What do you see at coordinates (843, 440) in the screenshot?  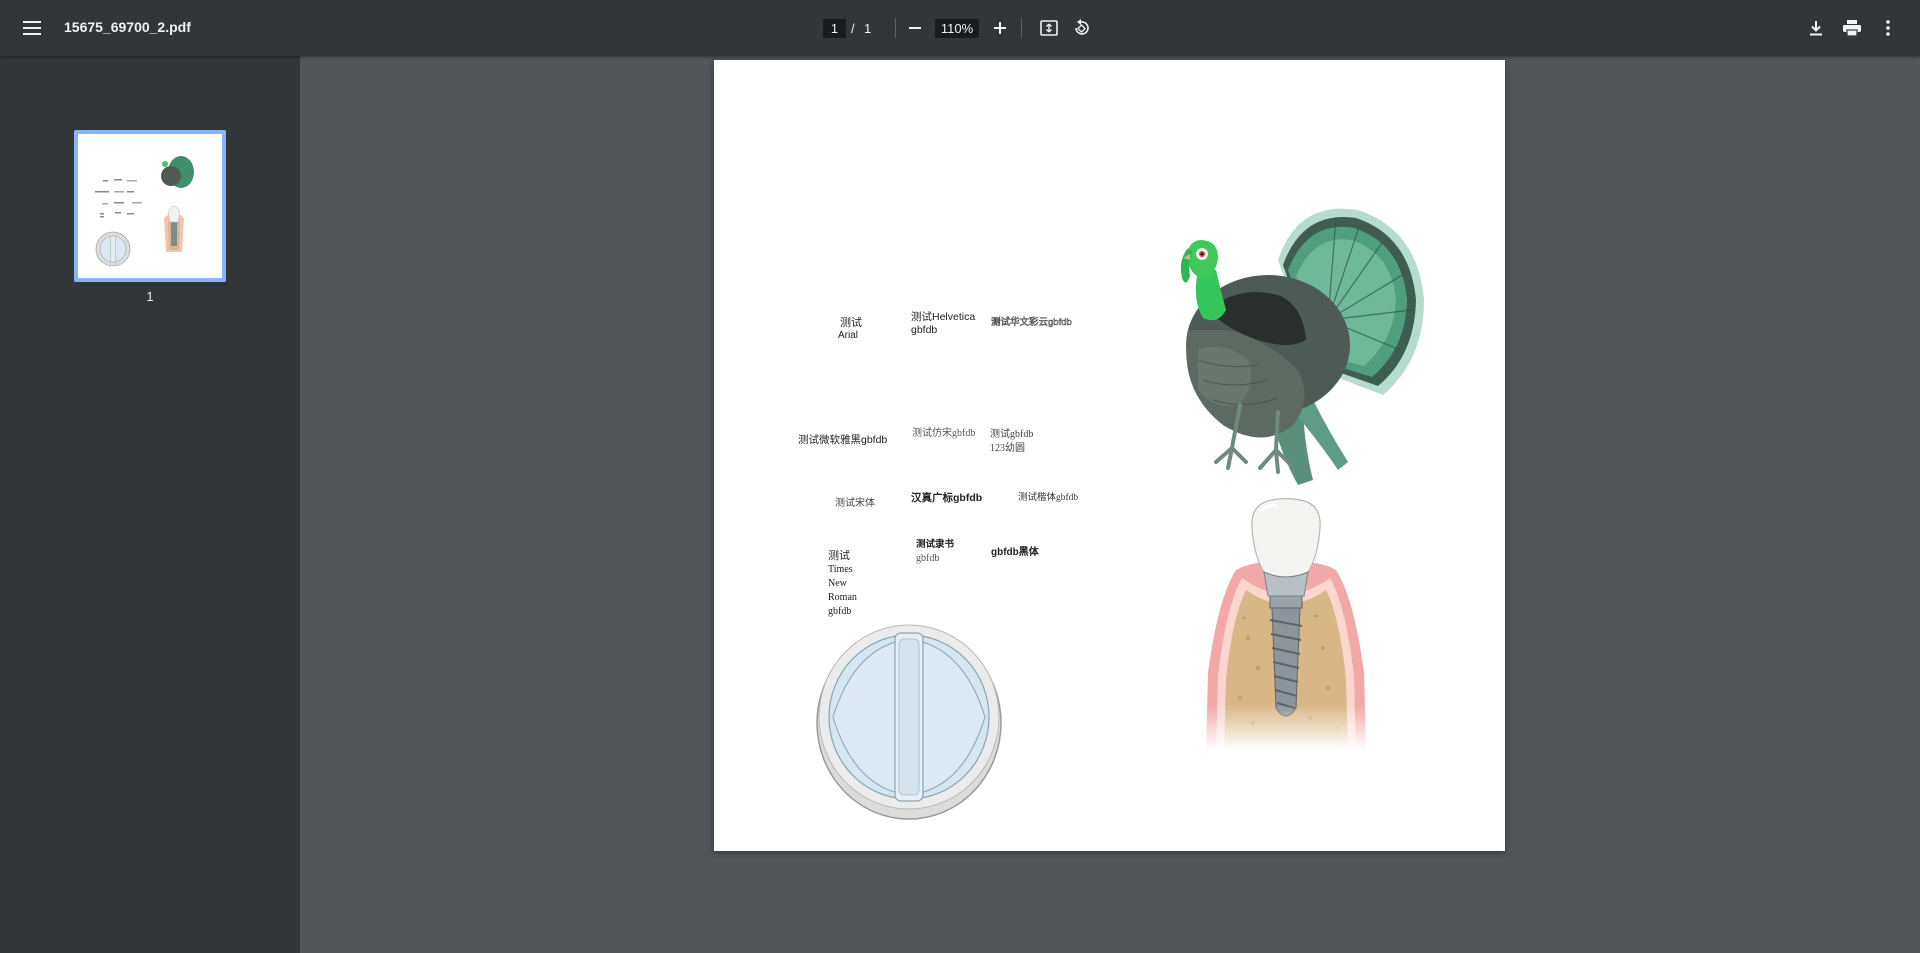 I see `text-yahei: 测试微软雅黑gbfdb` at bounding box center [843, 440].